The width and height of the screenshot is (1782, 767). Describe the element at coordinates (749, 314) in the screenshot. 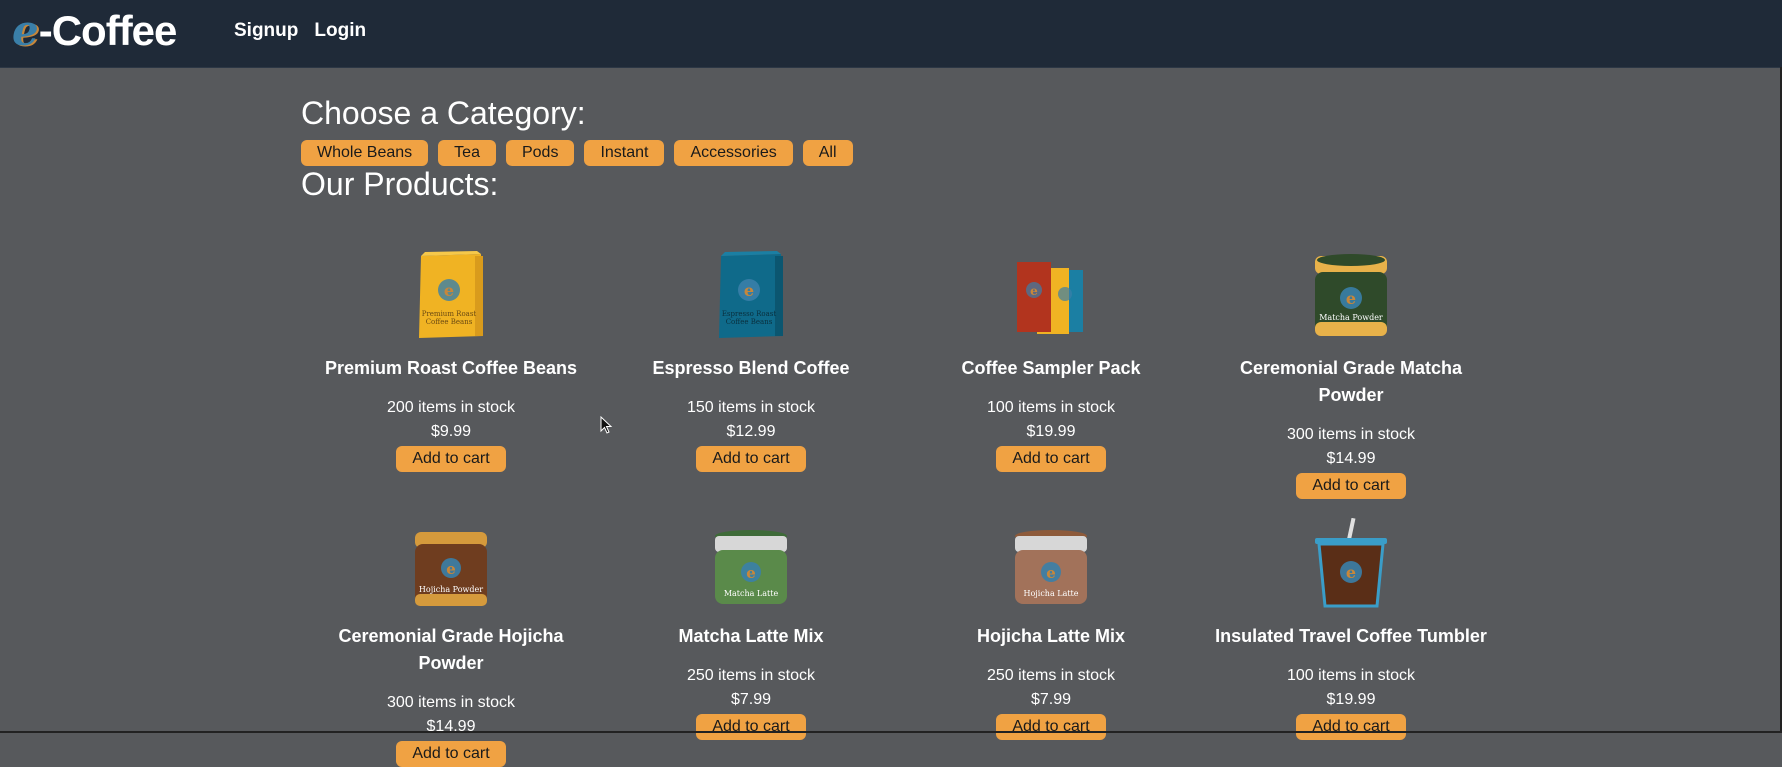

I see `svg-text: Espresso Roast` at that location.